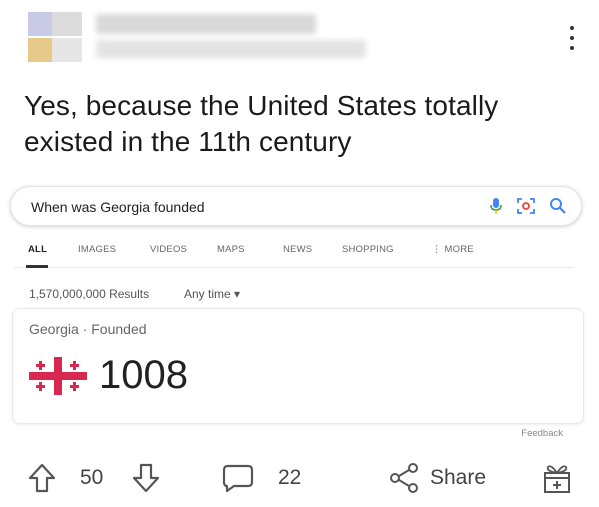 This screenshot has width=599, height=507. I want to click on share-icon, so click(404, 478).